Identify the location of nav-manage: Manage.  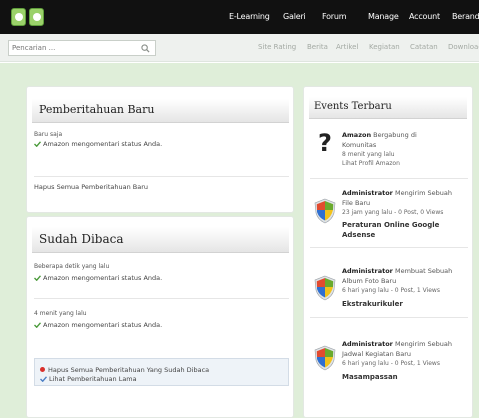
(383, 16).